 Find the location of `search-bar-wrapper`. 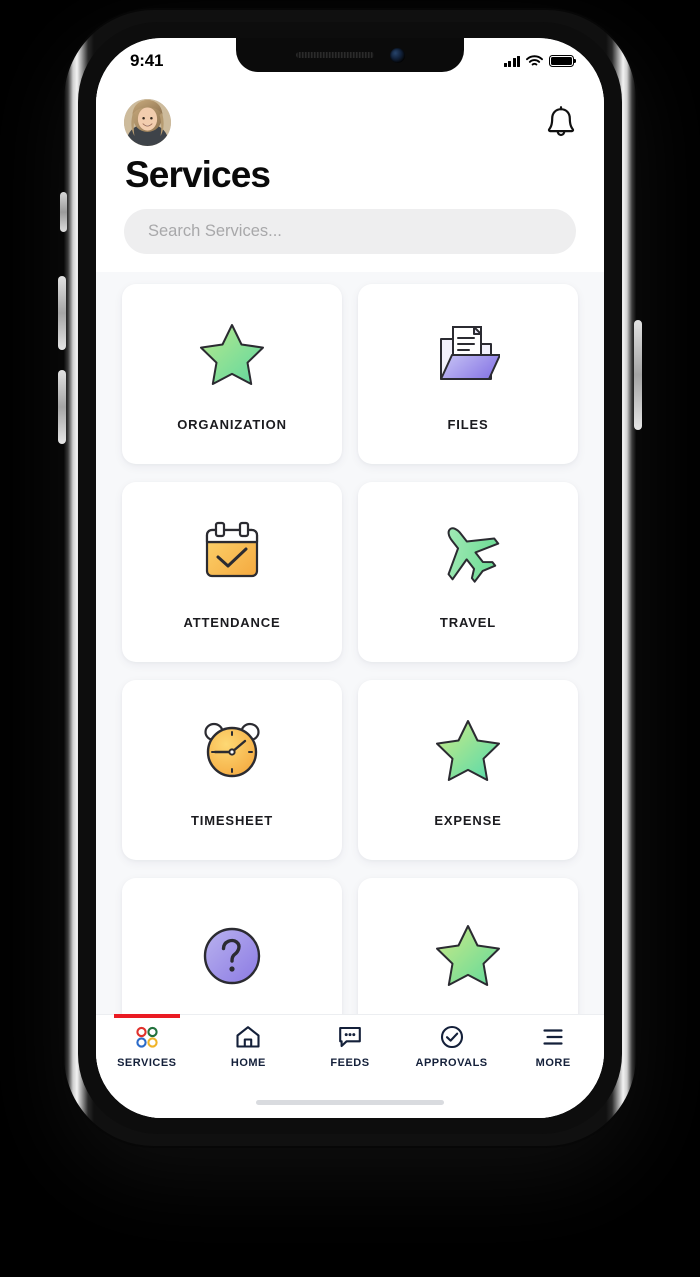

search-bar-wrapper is located at coordinates (350, 240).